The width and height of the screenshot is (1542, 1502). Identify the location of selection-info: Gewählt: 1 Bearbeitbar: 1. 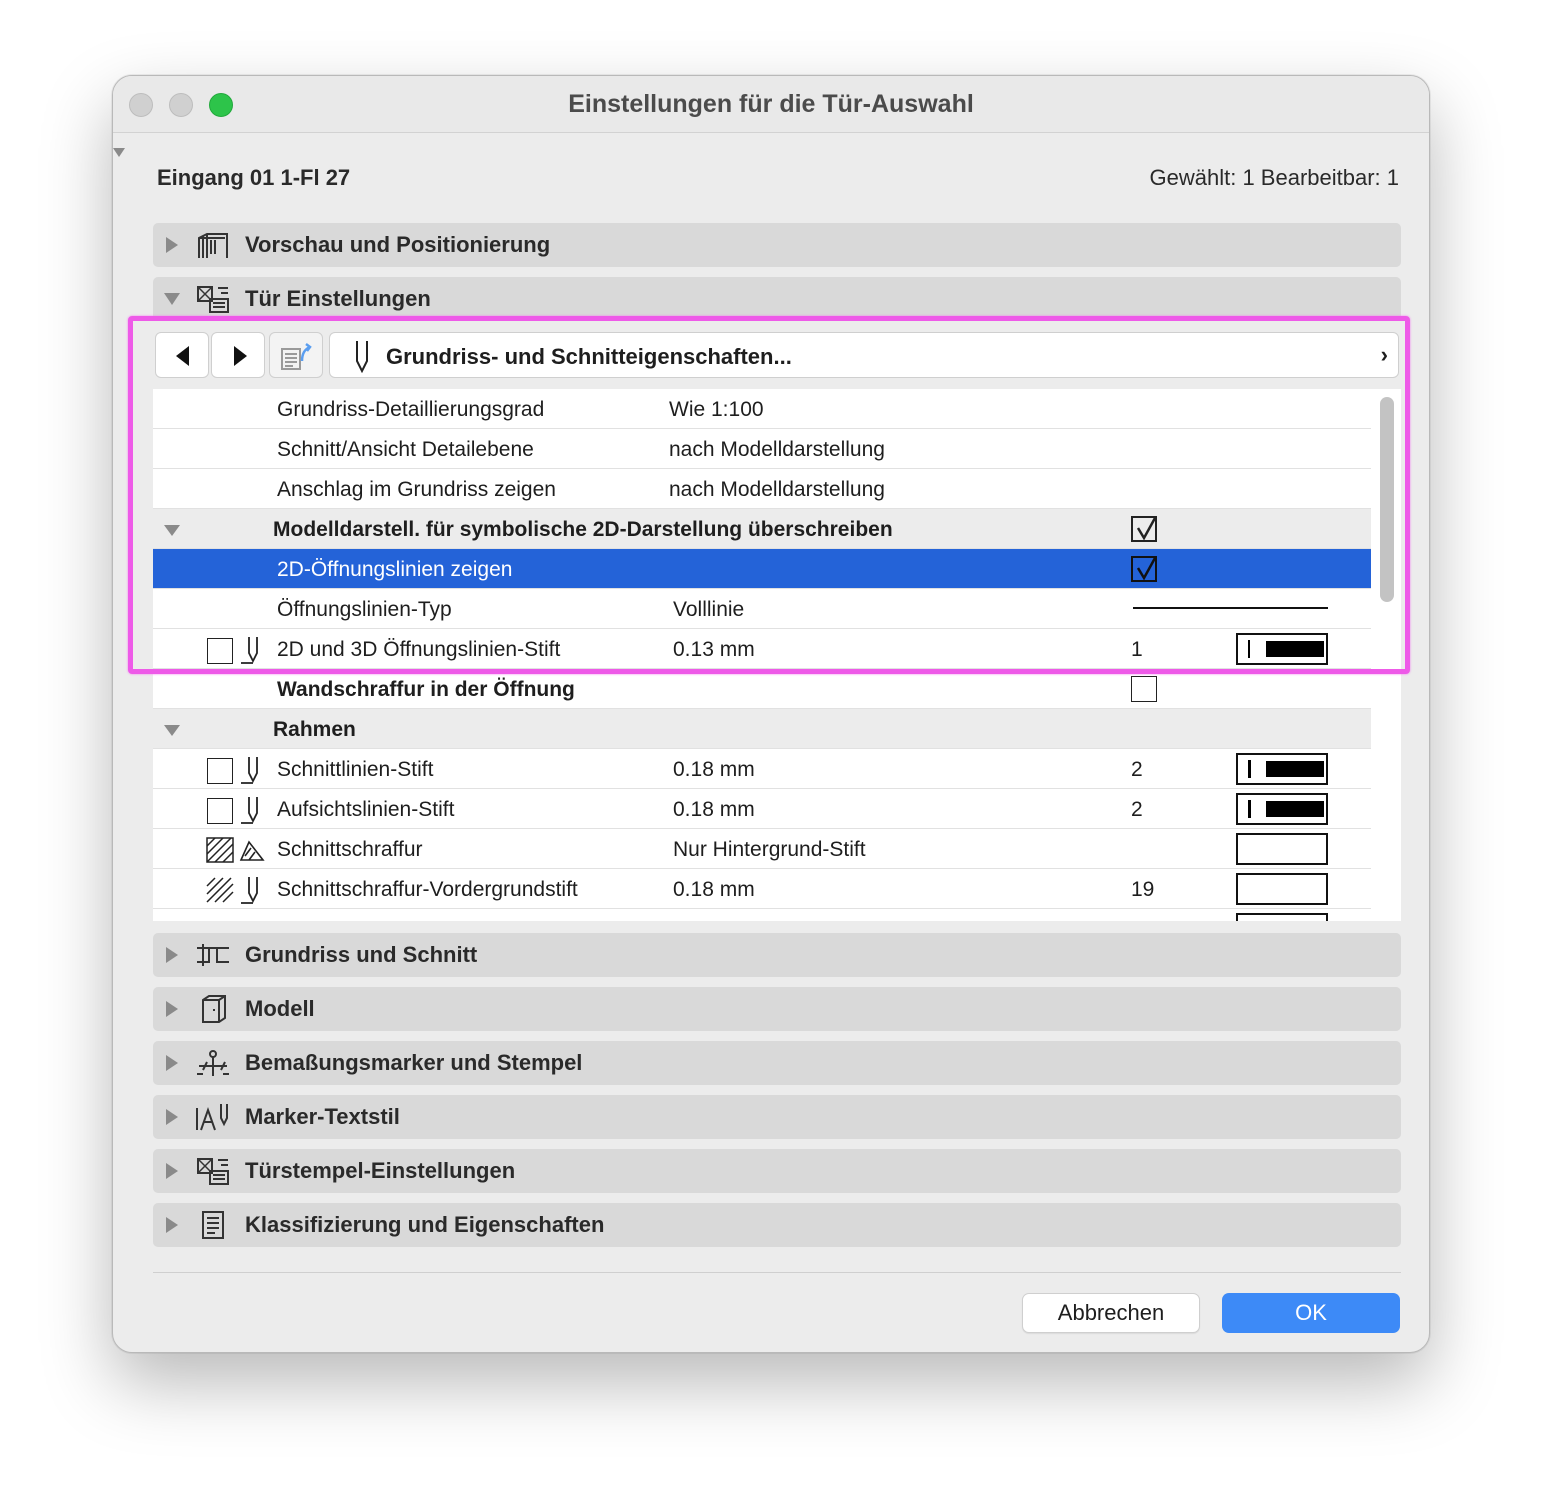
(1274, 177).